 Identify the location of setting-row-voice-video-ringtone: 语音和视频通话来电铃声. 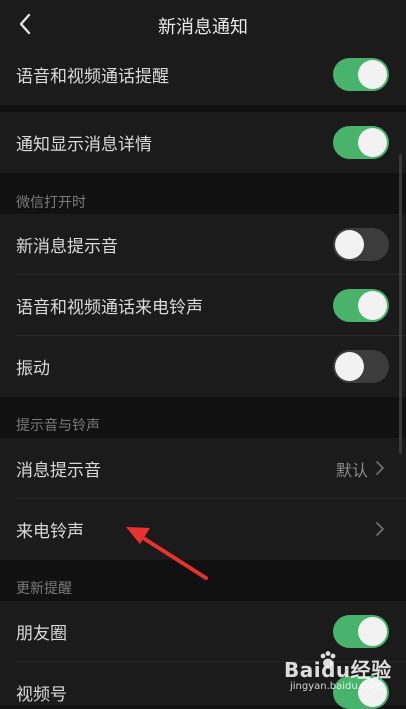
(203, 305).